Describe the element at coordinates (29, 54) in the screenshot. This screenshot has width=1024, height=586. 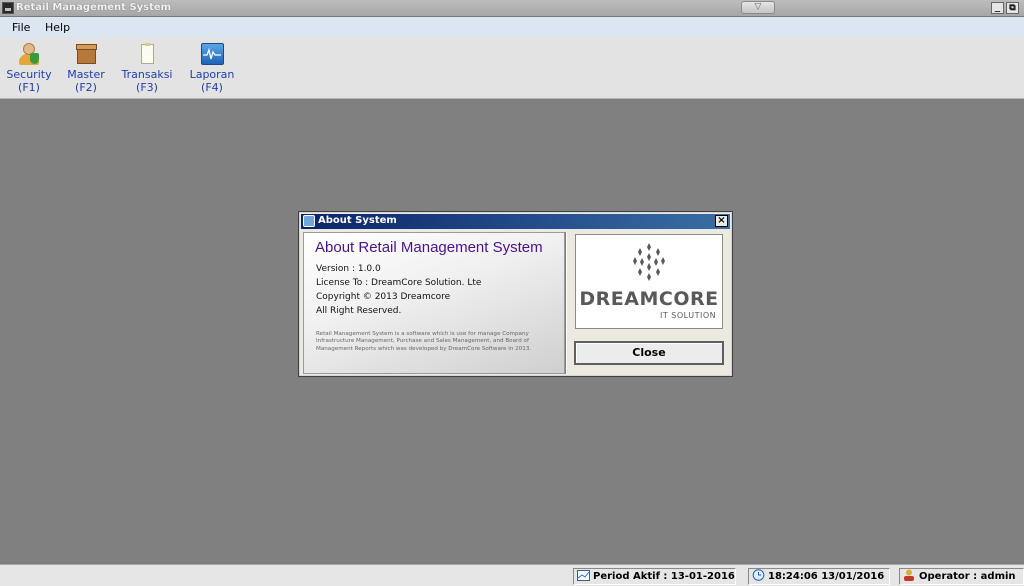
I see `user-security-icon` at that location.